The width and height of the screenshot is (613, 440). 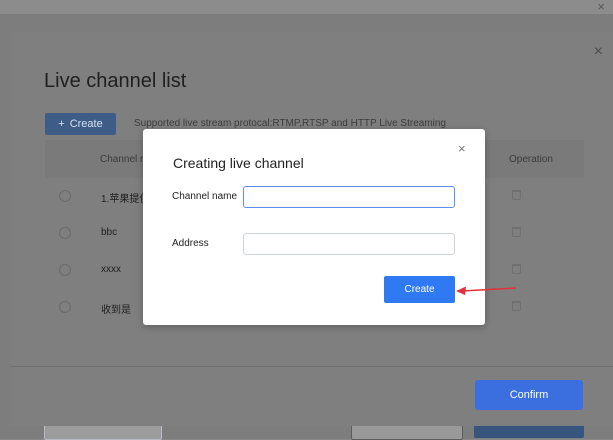 I want to click on dialog-title: Creating live channel, so click(x=238, y=163).